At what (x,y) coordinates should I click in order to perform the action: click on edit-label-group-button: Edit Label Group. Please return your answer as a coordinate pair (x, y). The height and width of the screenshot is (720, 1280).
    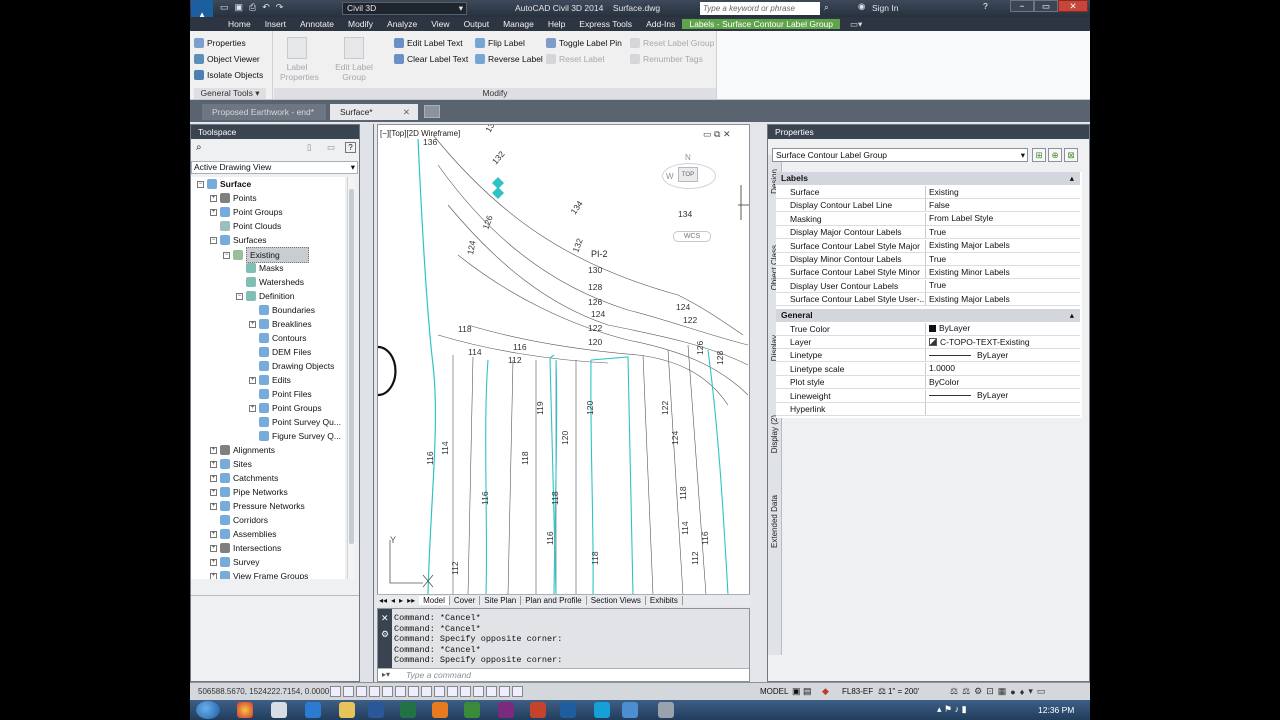
    Looking at the image, I should click on (354, 59).